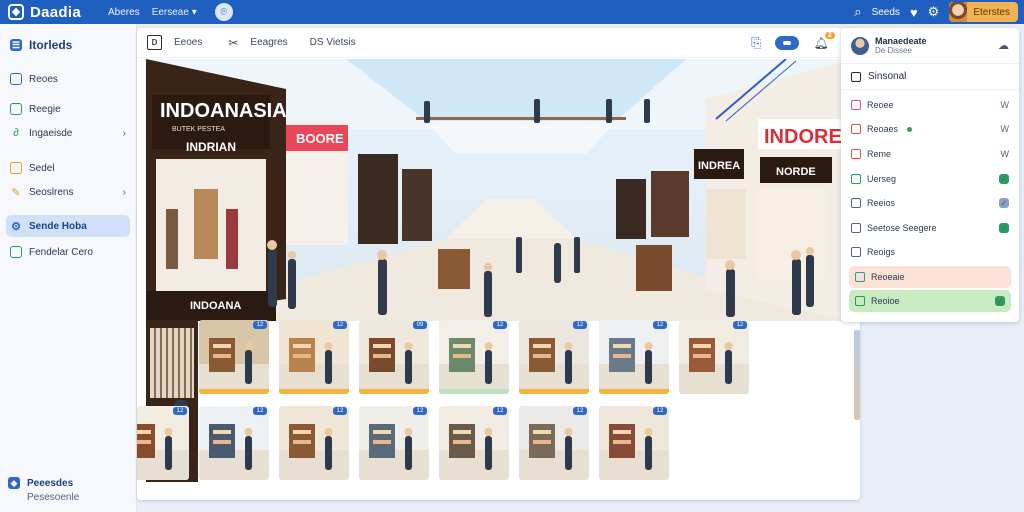 This screenshot has height=512, width=1024. What do you see at coordinates (787, 42) in the screenshot?
I see `toggle-switch` at bounding box center [787, 42].